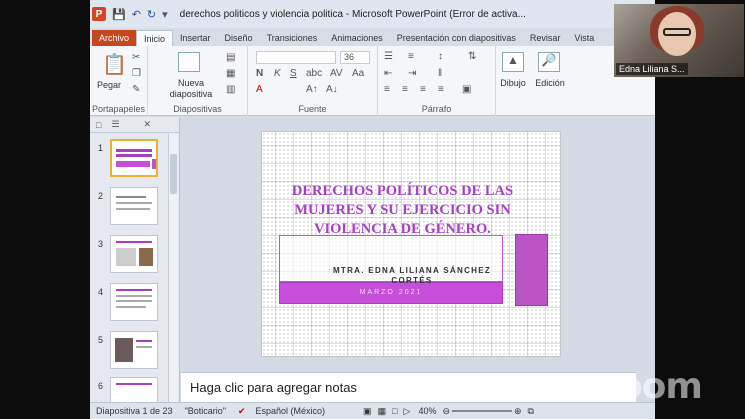 The image size is (745, 419). I want to click on tab-animaciones: Animaciones, so click(357, 38).